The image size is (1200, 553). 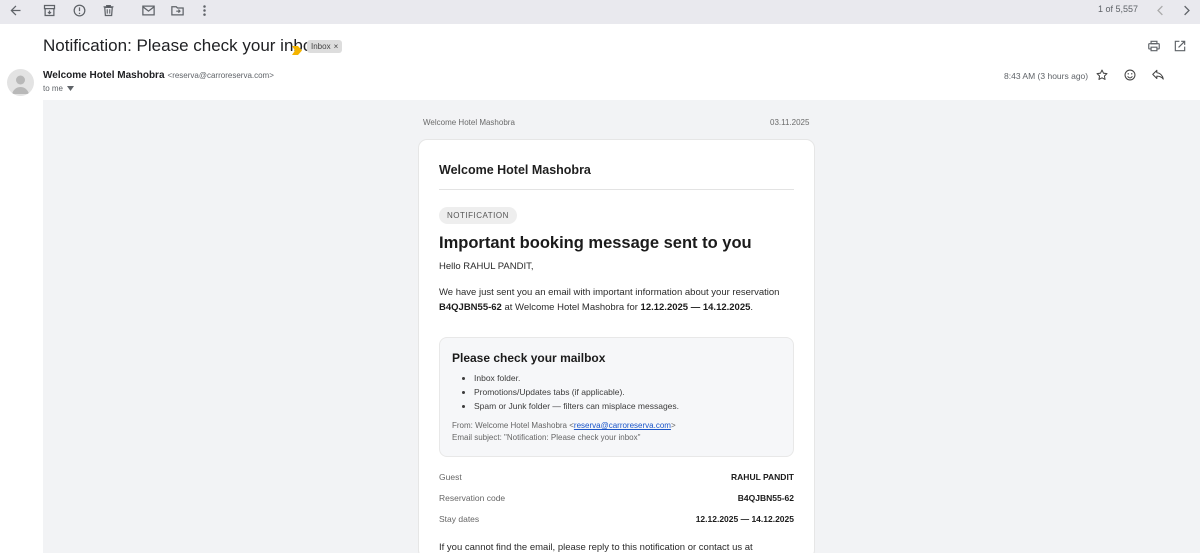 What do you see at coordinates (1154, 46) in the screenshot?
I see `print-icon` at bounding box center [1154, 46].